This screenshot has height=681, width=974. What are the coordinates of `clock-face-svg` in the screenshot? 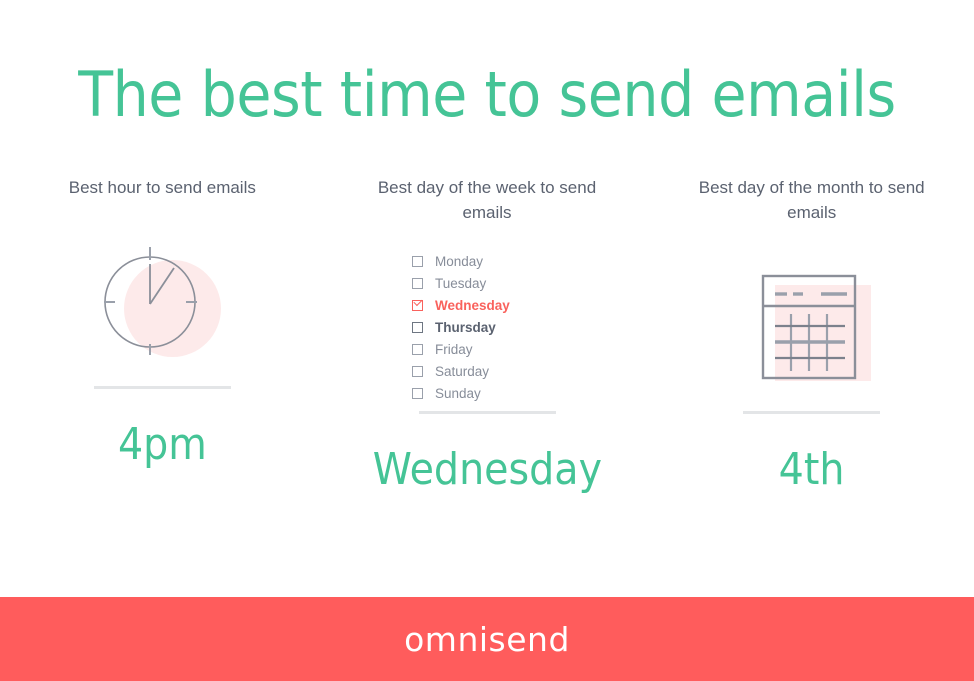 It's located at (151, 301).